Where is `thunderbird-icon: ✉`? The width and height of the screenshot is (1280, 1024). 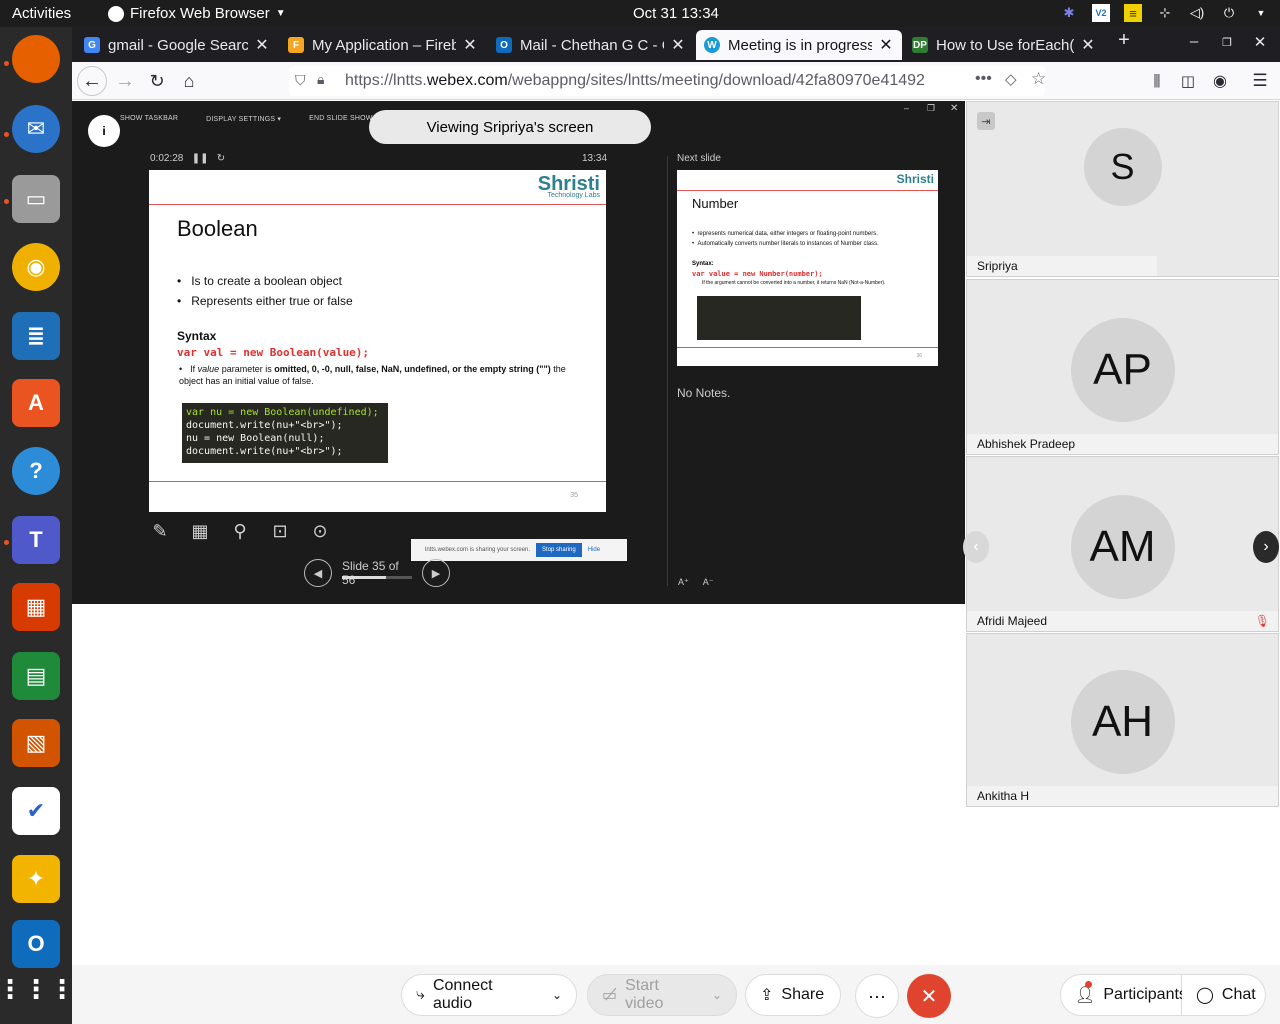 thunderbird-icon: ✉ is located at coordinates (36, 129).